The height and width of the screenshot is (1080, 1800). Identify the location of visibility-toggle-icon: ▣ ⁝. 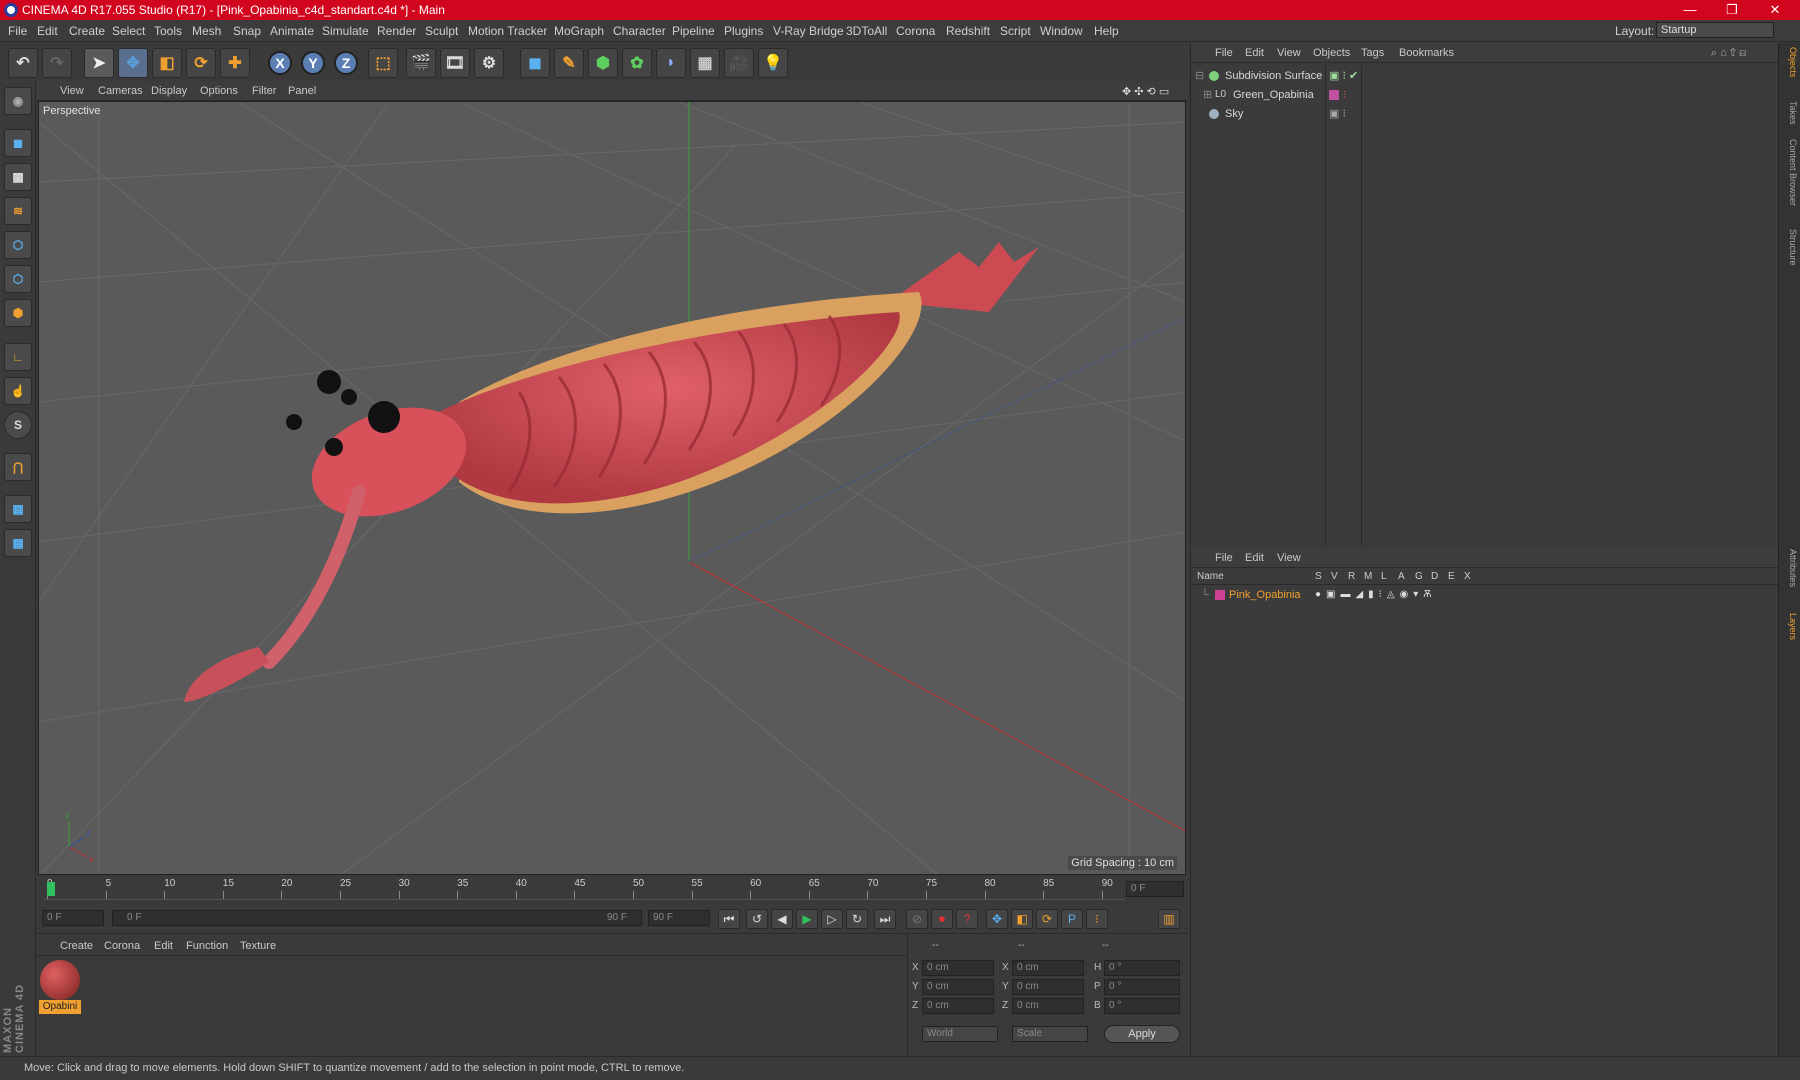
(1337, 114).